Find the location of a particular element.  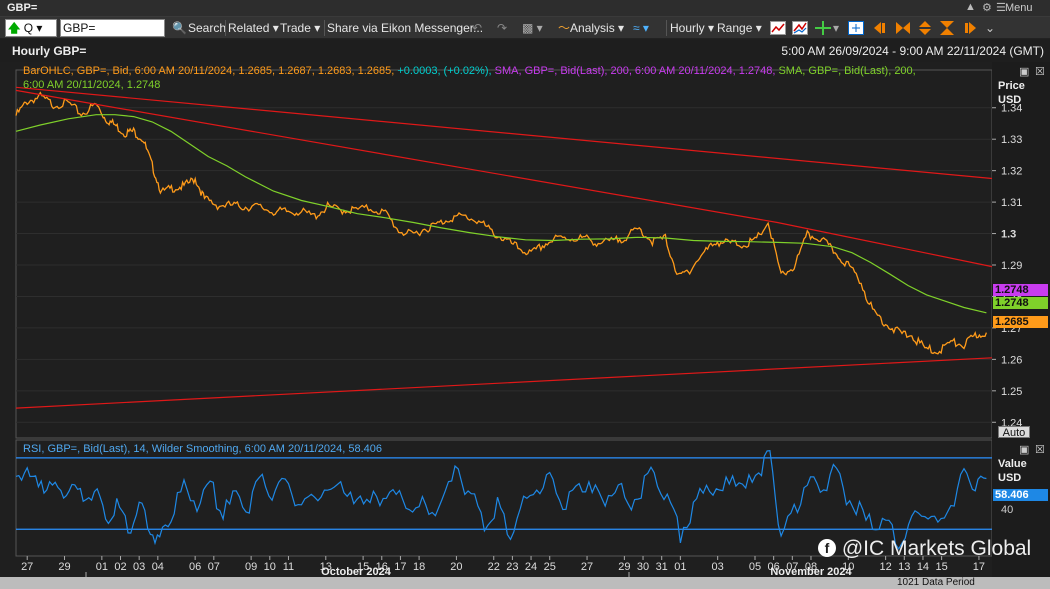

undo-icon: ↶ is located at coordinates (477, 28).